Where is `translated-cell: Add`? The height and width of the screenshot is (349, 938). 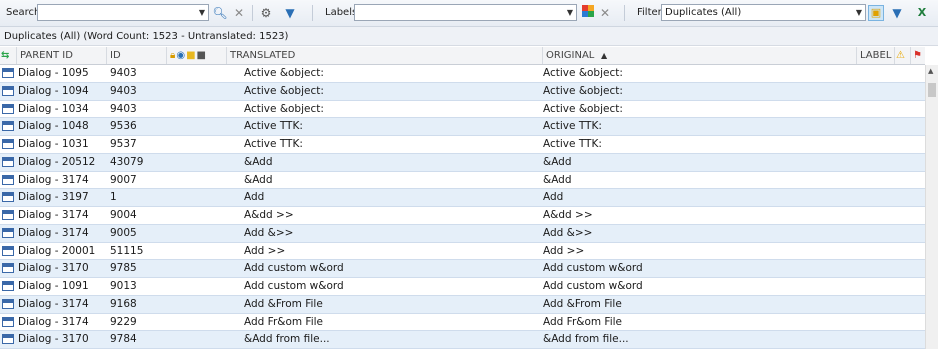
translated-cell: Add is located at coordinates (254, 197).